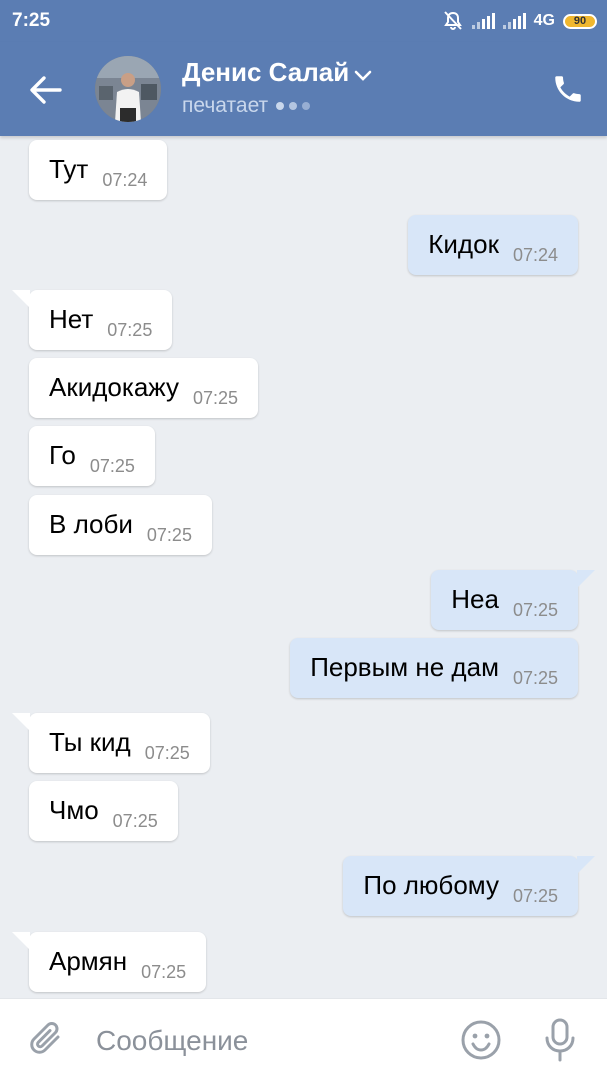  Describe the element at coordinates (31, 20) in the screenshot. I see `status-time: 7:25` at that location.